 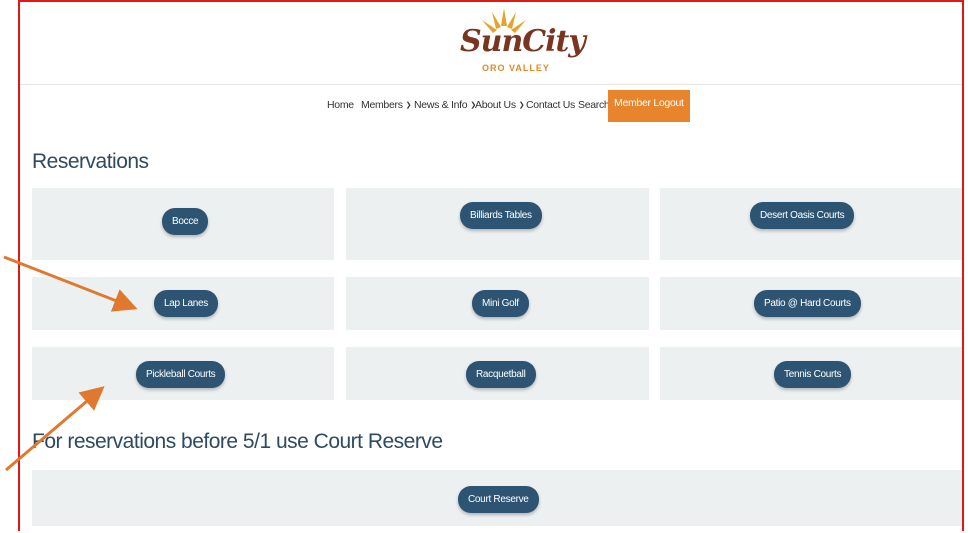 What do you see at coordinates (185, 221) in the screenshot?
I see `bocce-button: Bocce` at bounding box center [185, 221].